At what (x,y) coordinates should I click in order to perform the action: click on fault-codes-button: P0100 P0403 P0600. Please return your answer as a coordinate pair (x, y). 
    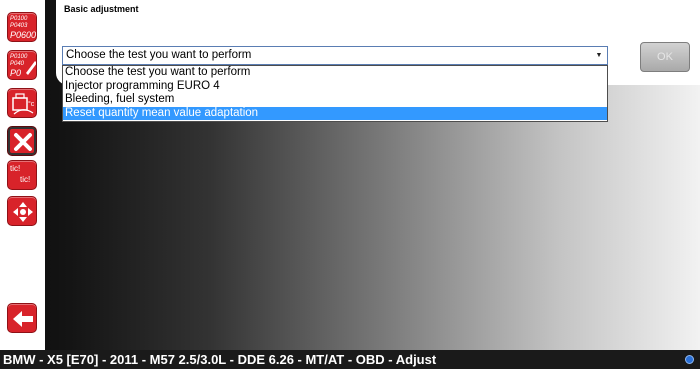
    Looking at the image, I should click on (22, 27).